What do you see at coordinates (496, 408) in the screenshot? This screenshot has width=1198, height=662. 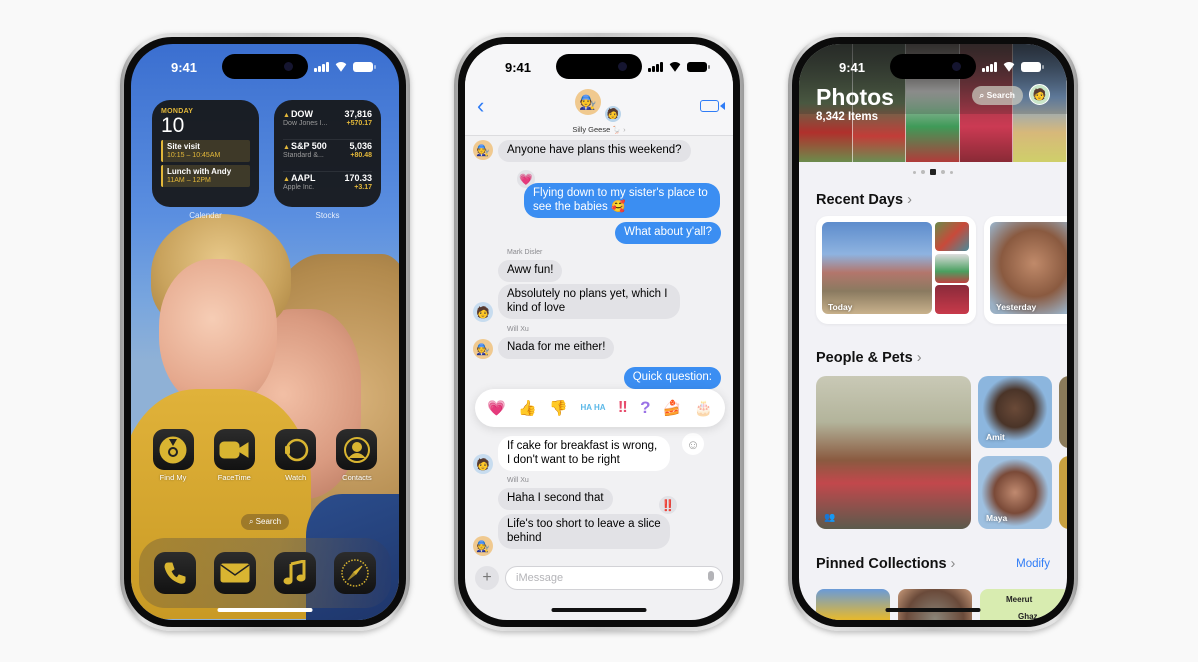 I see `heart-reaction-button: 💗` at bounding box center [496, 408].